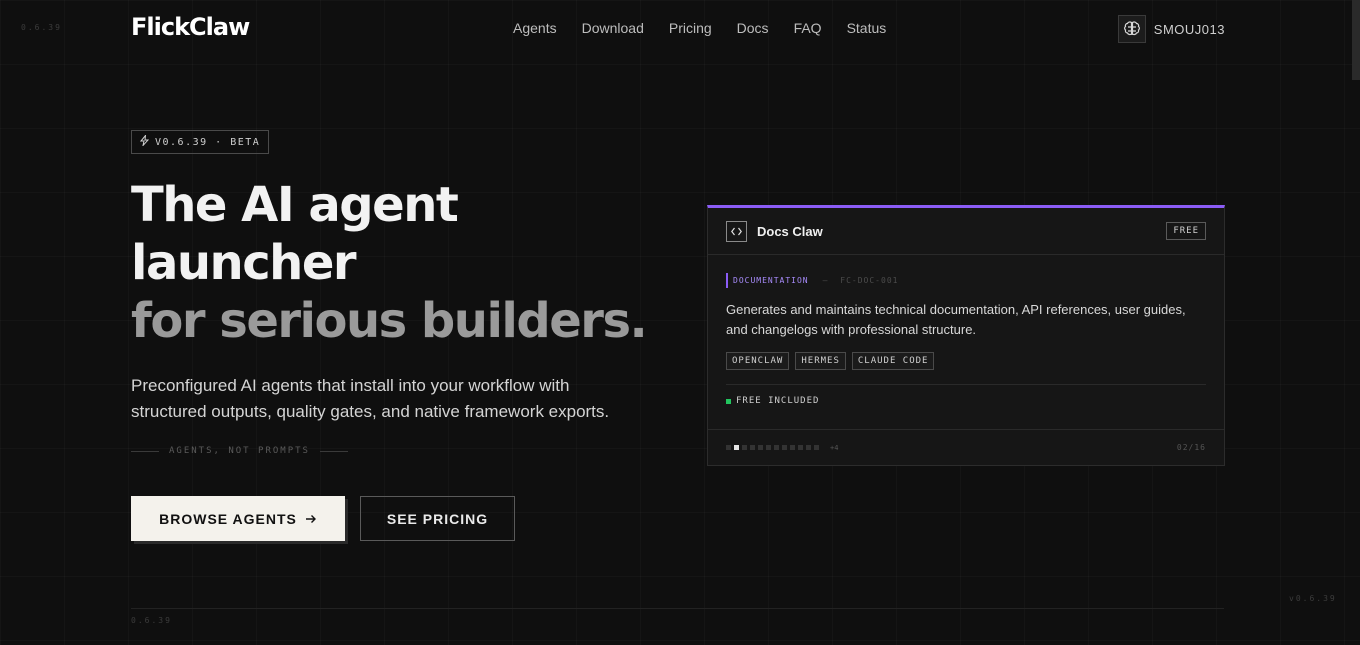 The width and height of the screenshot is (1360, 645). Describe the element at coordinates (767, 280) in the screenshot. I see `agent-category: DOCUMENTATION` at that location.